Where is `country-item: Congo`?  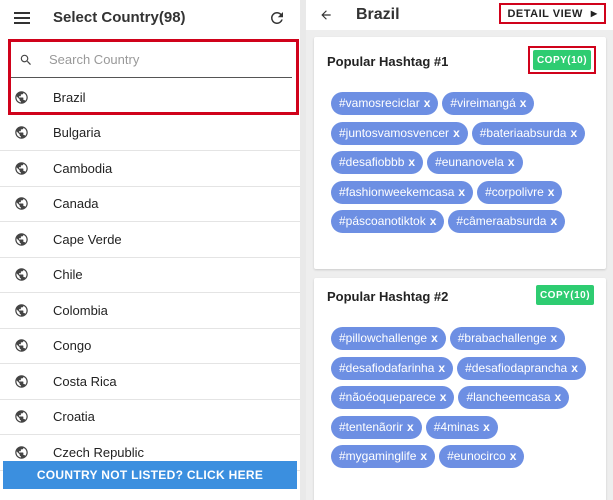 country-item: Congo is located at coordinates (150, 346).